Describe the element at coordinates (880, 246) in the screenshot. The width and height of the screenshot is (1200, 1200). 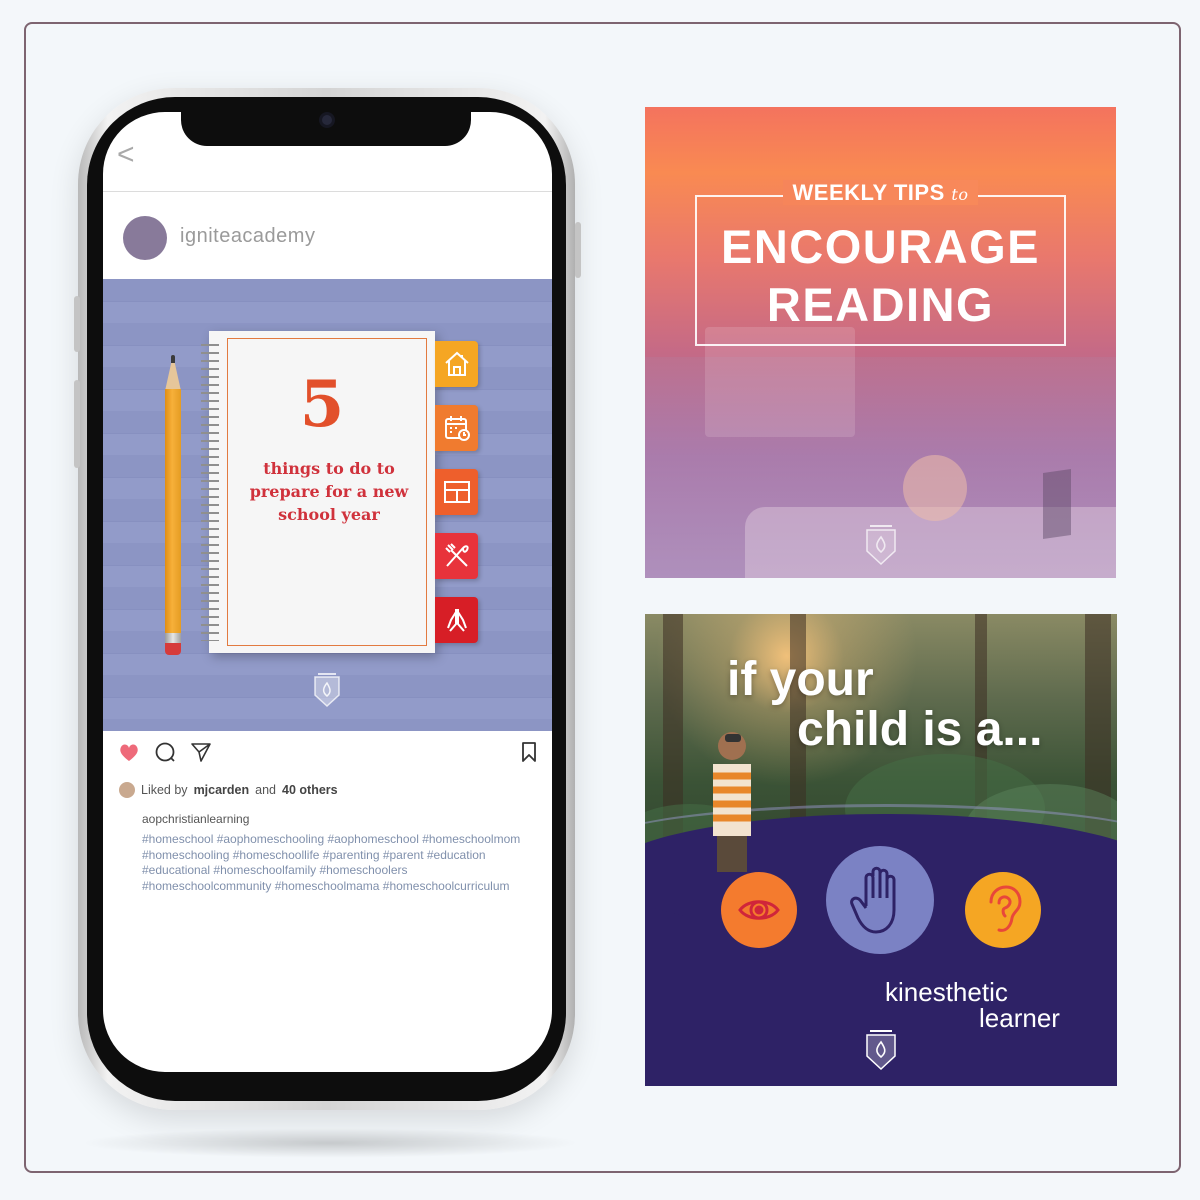
I see `card1-title-line1: ENCOURAGE` at that location.